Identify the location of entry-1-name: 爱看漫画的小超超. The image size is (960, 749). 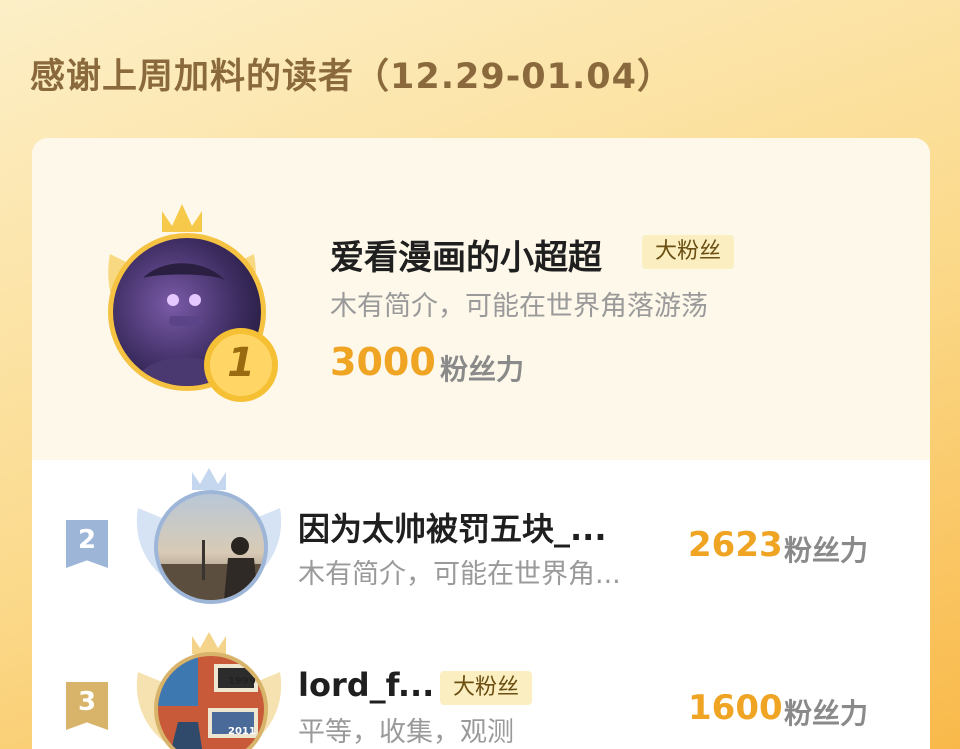
(466, 254).